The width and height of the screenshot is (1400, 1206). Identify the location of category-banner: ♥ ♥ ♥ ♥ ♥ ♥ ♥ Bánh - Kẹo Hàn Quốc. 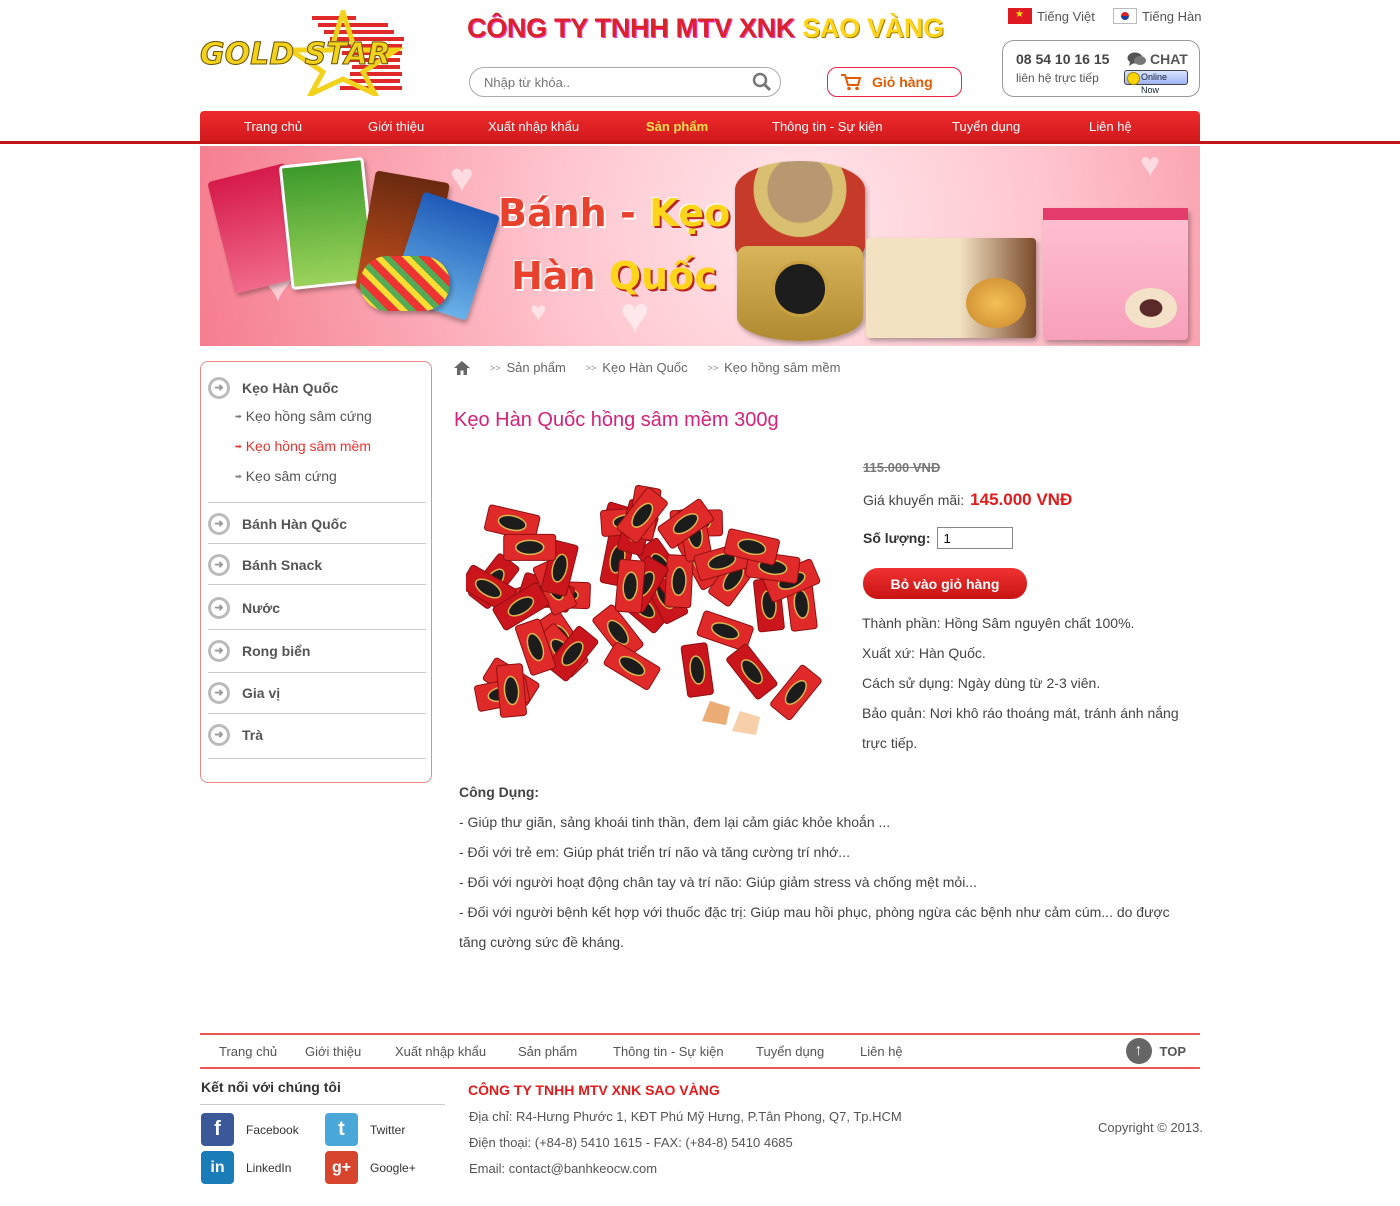
(700, 246).